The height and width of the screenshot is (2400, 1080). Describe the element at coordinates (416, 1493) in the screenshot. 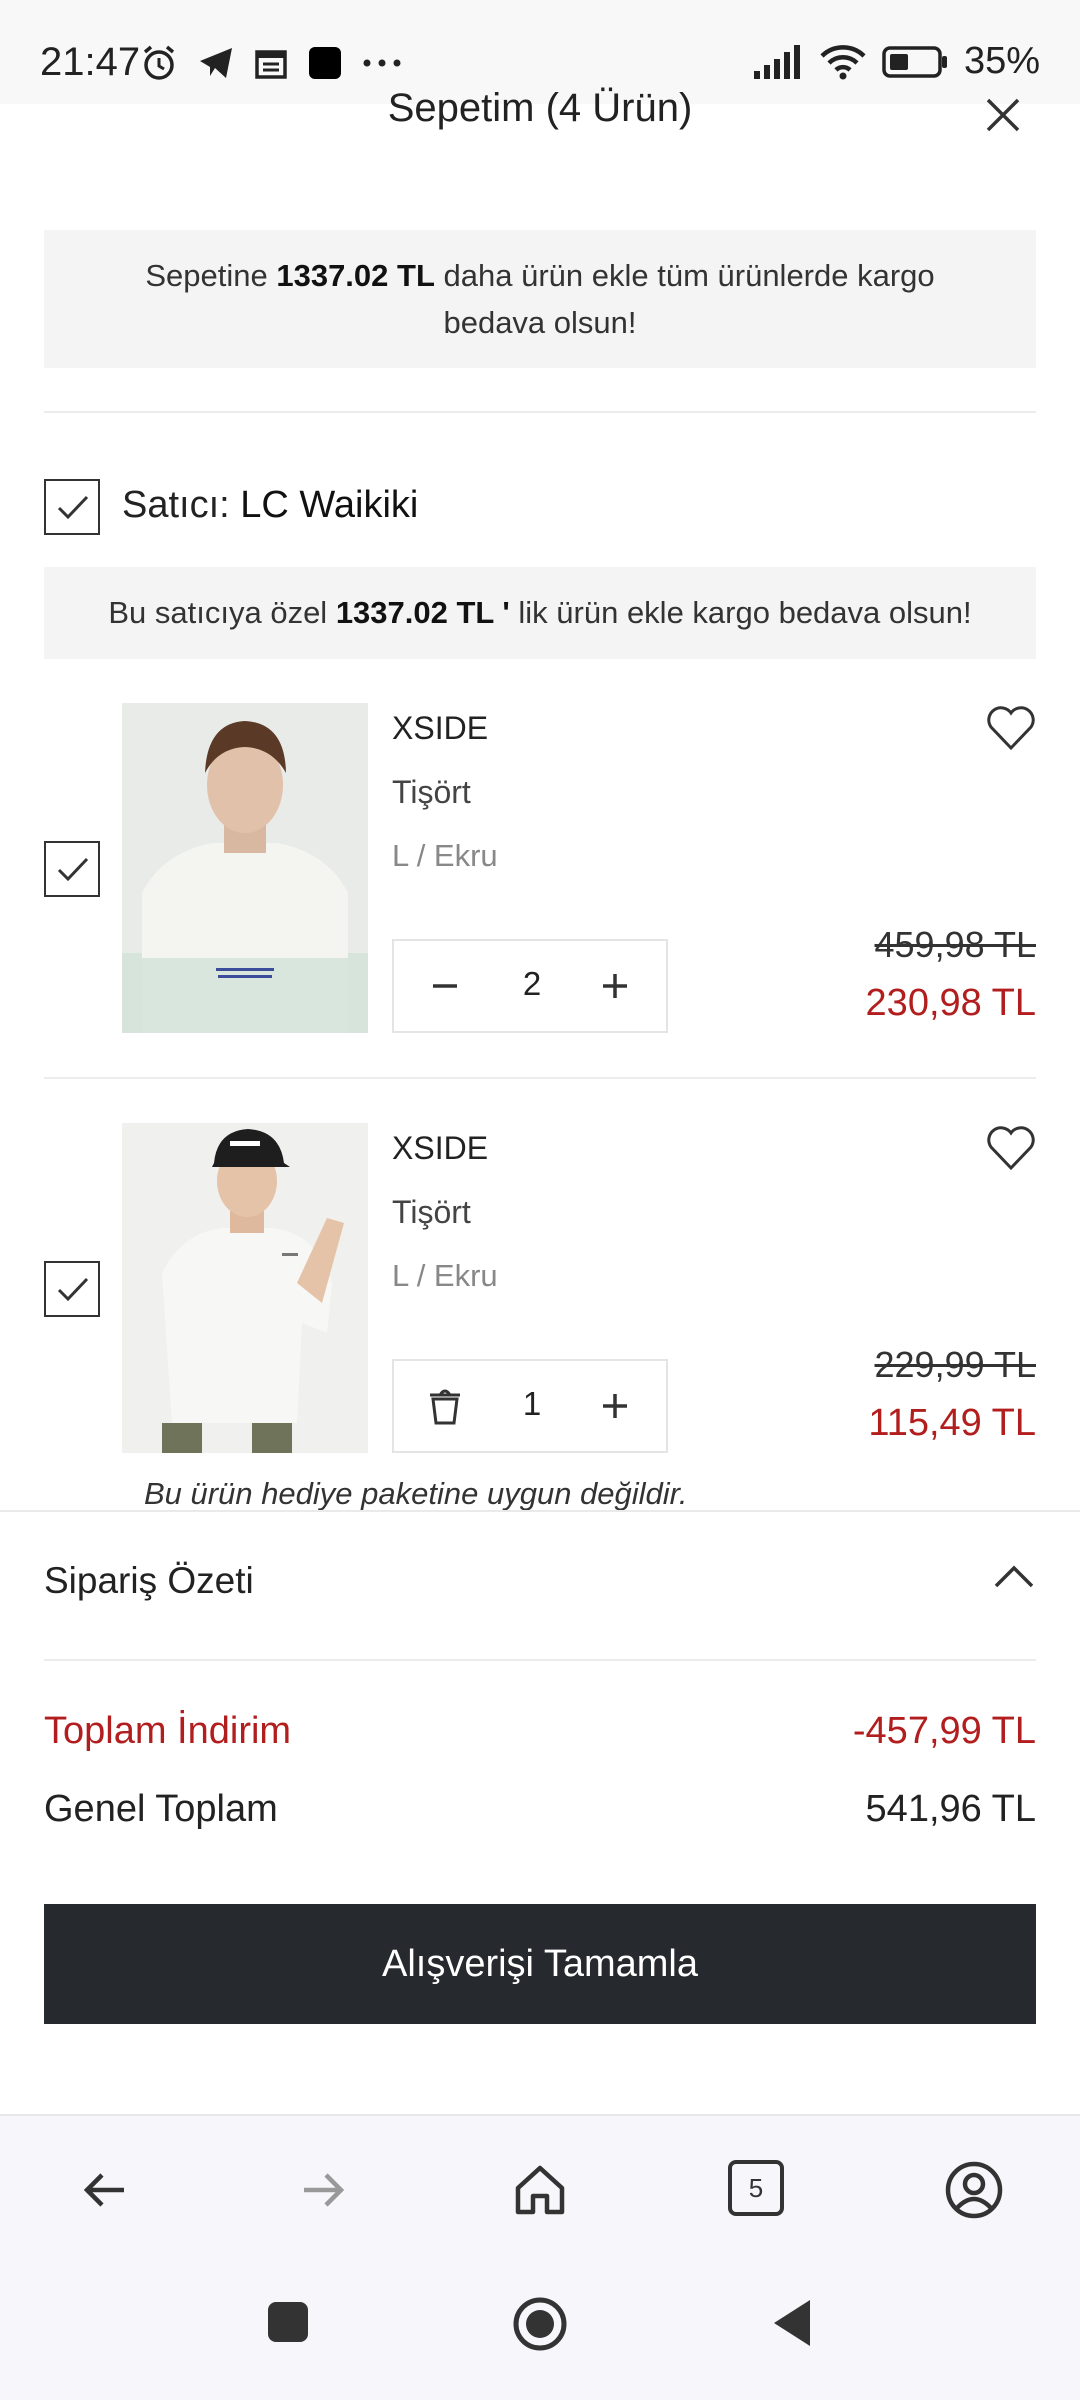

I see `gift-package-note: Bu ürün hediye paketine uygun değildir.` at that location.